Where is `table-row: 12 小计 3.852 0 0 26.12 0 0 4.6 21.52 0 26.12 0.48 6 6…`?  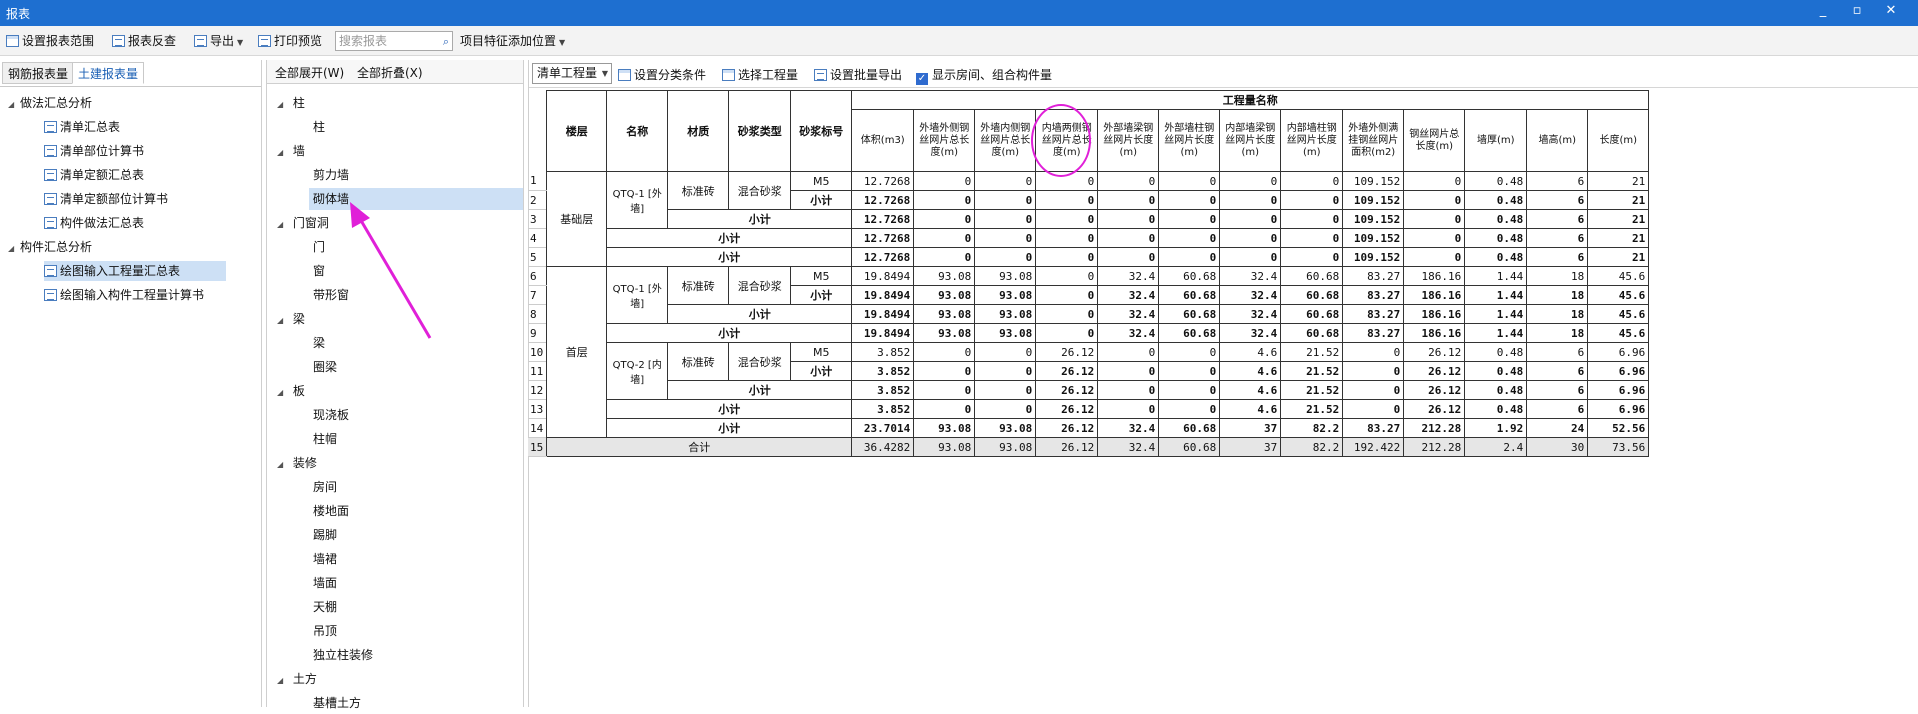 table-row: 12 小计 3.852 0 0 26.12 0 0 4.6 21.52 0 26.12 0.48 6 6… is located at coordinates (1089, 390).